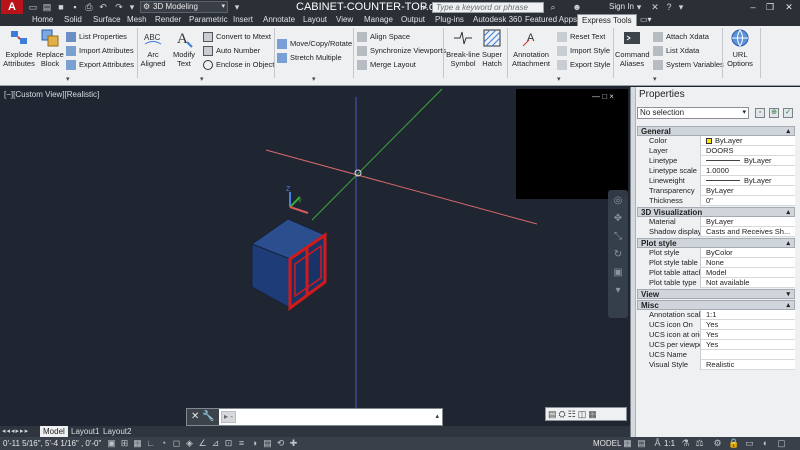 The width and height of the screenshot is (800, 450). What do you see at coordinates (383, 37) in the screenshot?
I see `align-space-button: Align Space` at bounding box center [383, 37].